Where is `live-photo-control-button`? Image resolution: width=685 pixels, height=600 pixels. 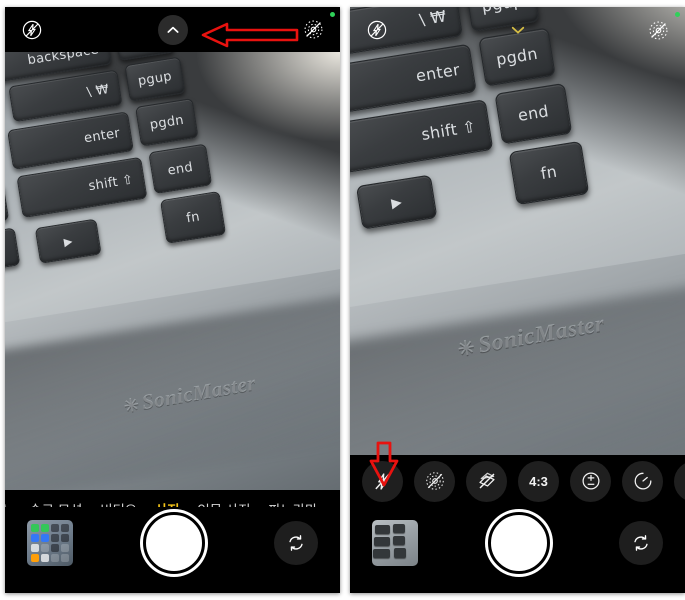
live-photo-control-button is located at coordinates (434, 481).